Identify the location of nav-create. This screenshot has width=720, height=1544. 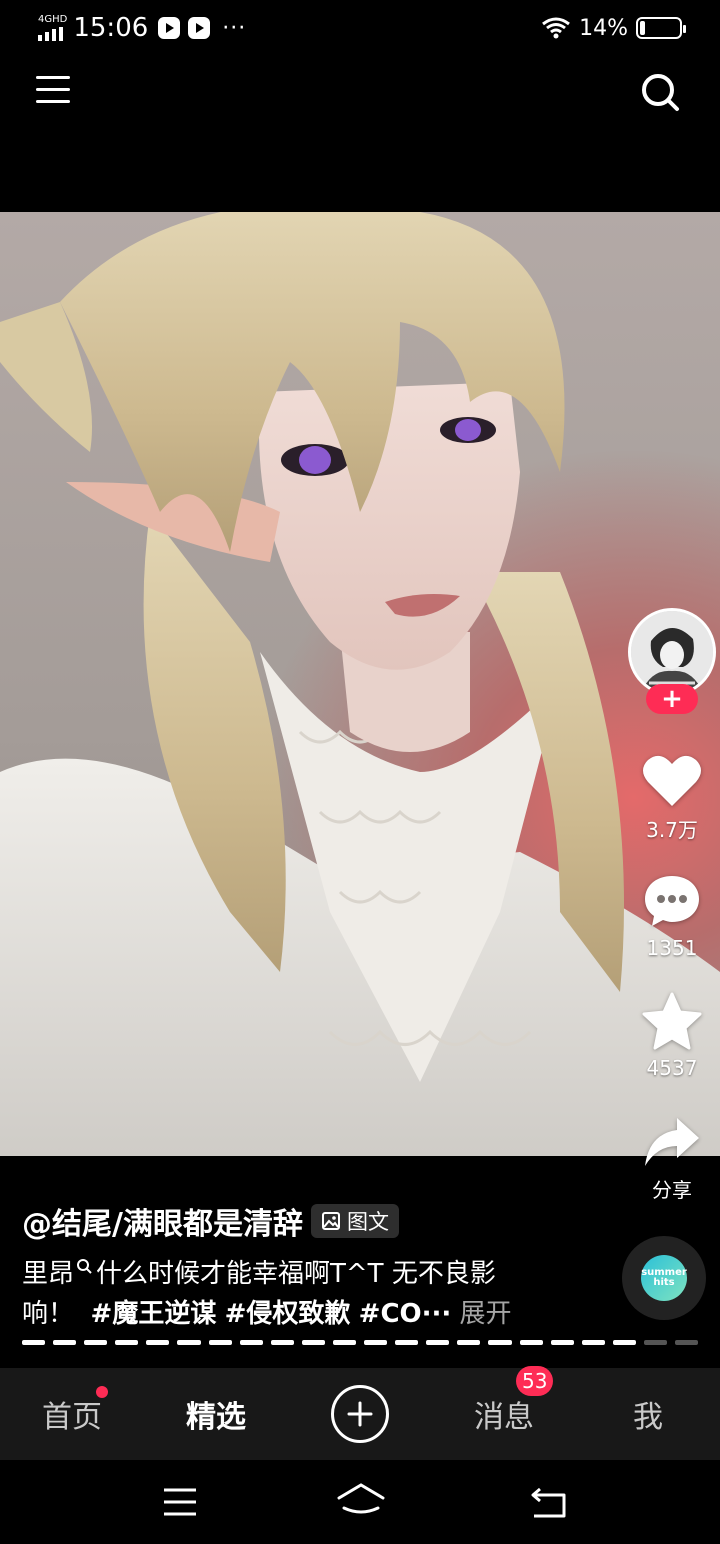
(360, 1414).